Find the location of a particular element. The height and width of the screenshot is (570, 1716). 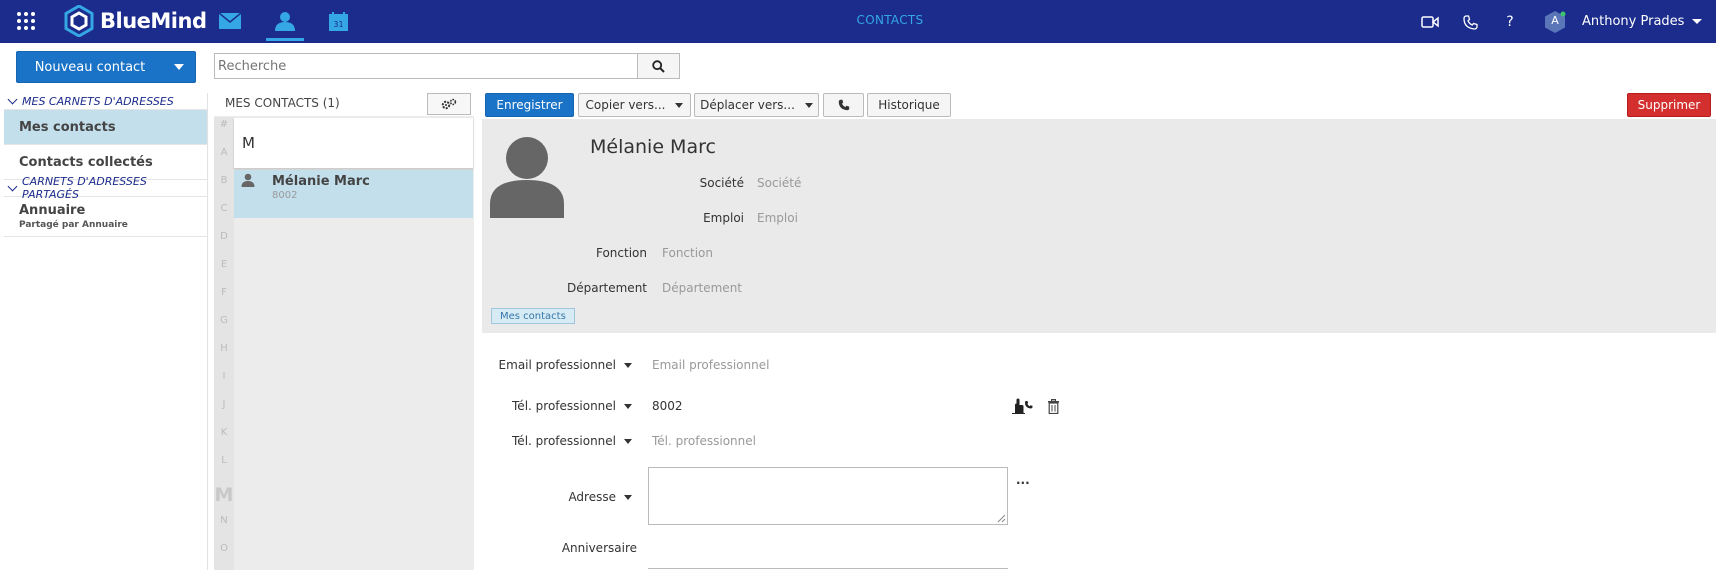

section-title: CONTACTS is located at coordinates (890, 20).